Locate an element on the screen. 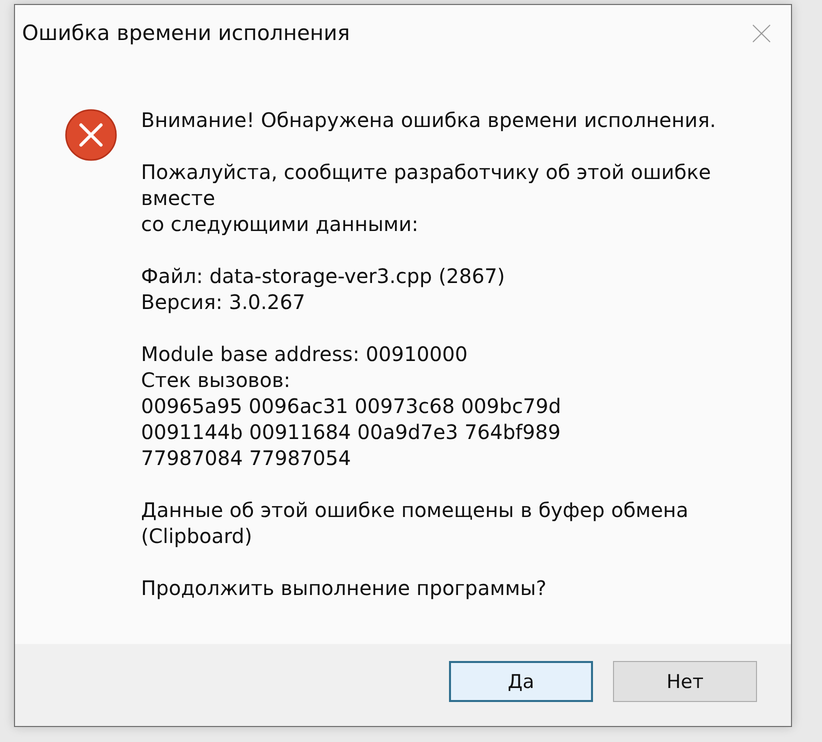 The width and height of the screenshot is (822, 742). message-paragraph: Продолжить выполнение программы? is located at coordinates (343, 588).